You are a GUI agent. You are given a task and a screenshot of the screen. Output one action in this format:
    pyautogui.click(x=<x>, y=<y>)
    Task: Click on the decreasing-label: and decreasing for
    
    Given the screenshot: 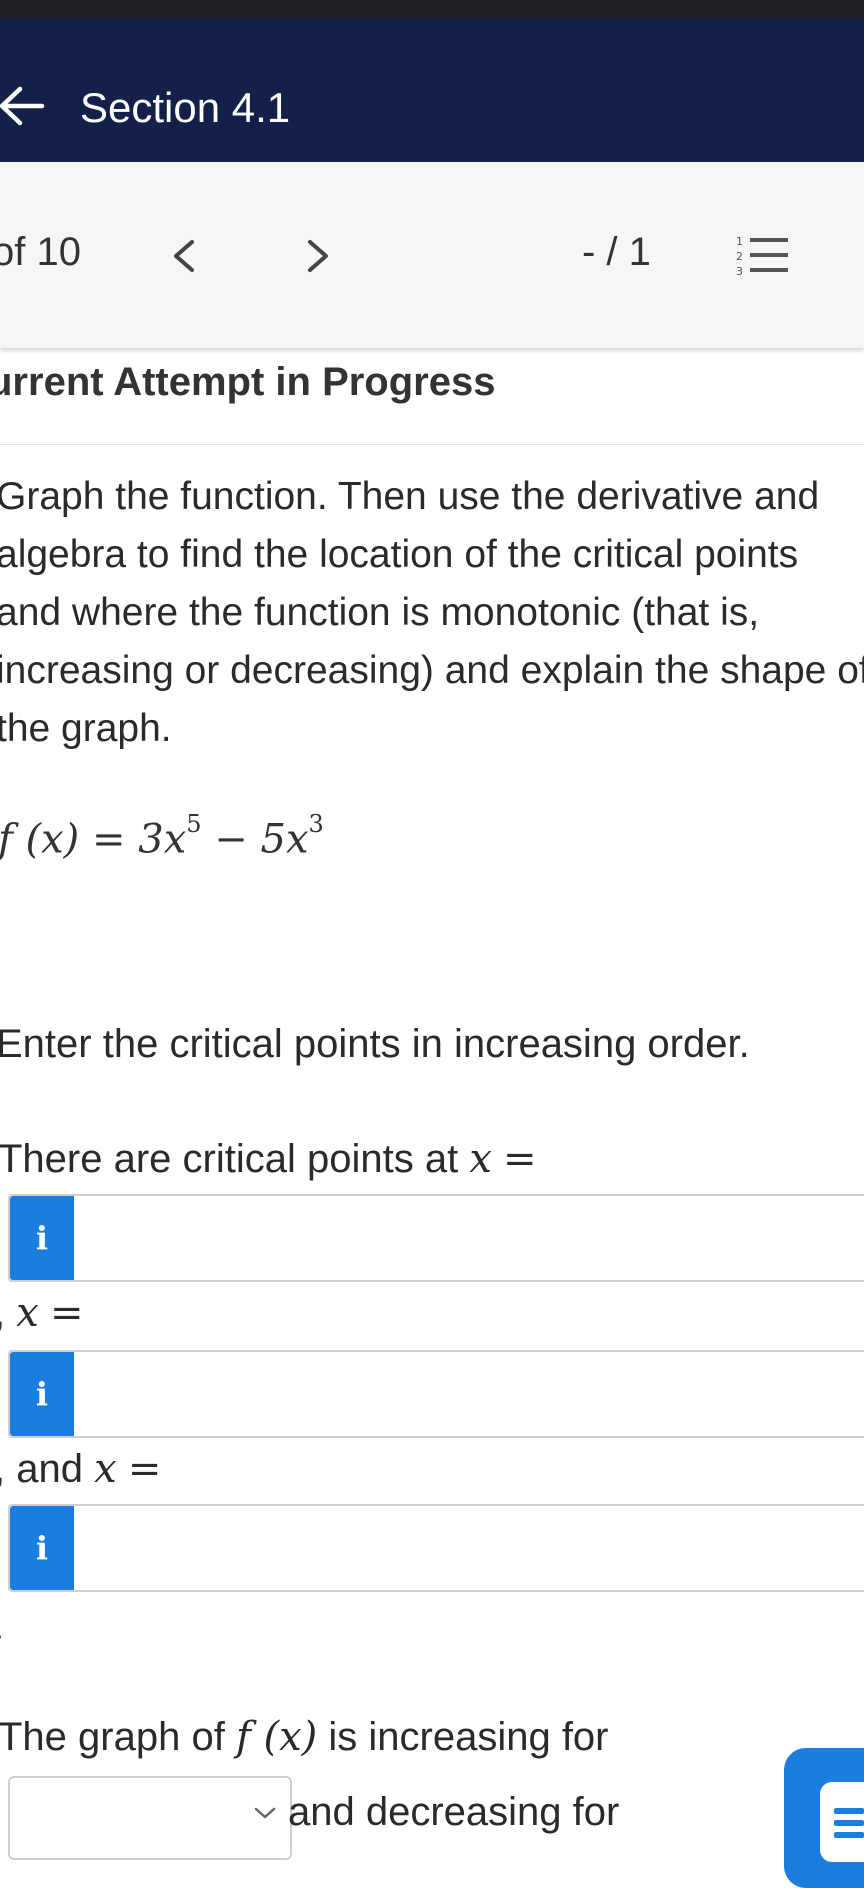 What is the action you would take?
    pyautogui.click(x=454, y=1812)
    